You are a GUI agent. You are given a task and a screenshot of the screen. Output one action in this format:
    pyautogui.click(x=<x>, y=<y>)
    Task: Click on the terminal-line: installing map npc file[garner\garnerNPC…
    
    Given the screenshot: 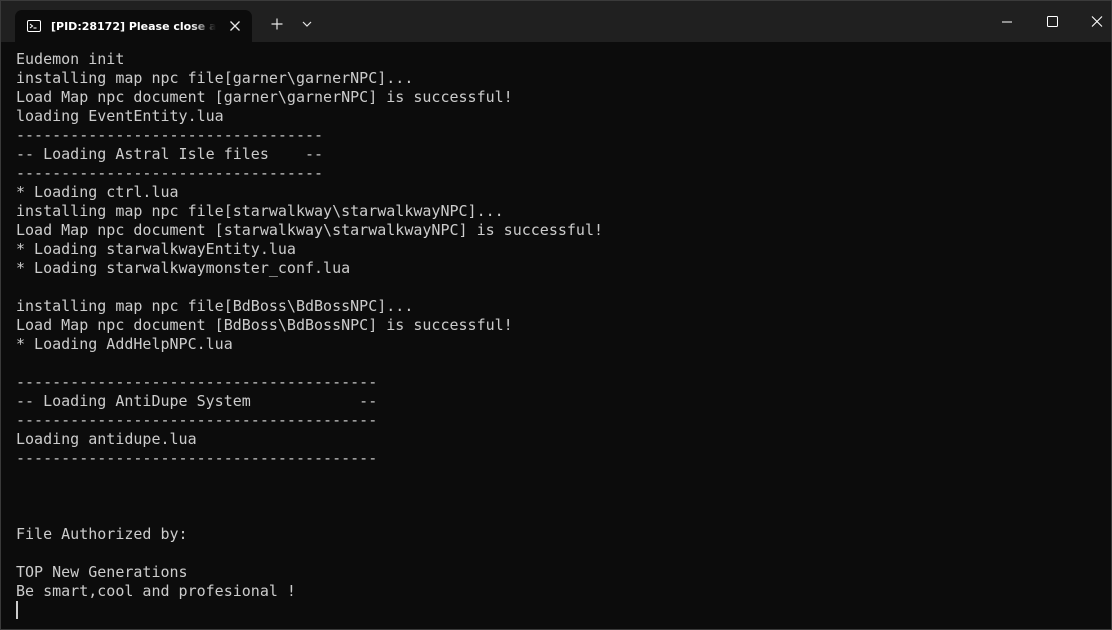 What is the action you would take?
    pyautogui.click(x=215, y=78)
    